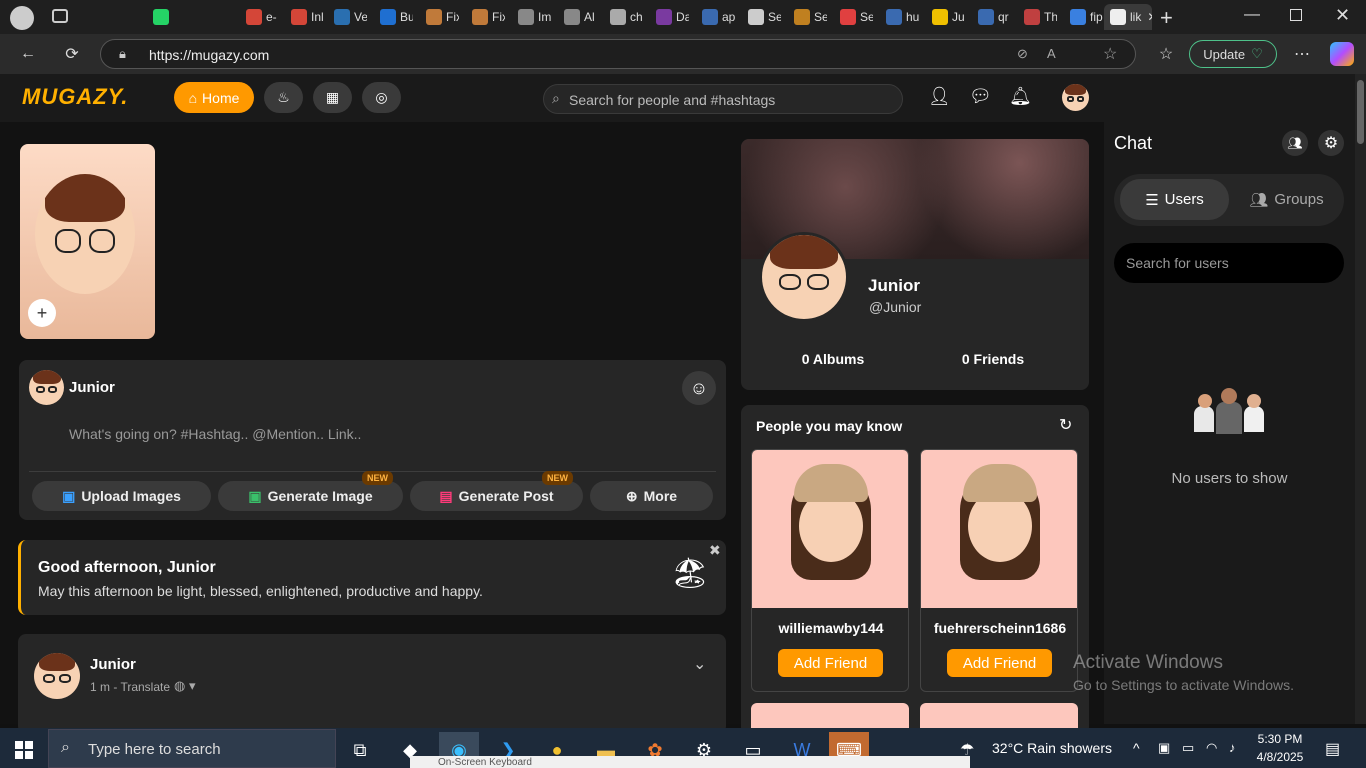 Image resolution: width=1366 pixels, height=768 pixels. I want to click on store-button: ▦, so click(332, 97).